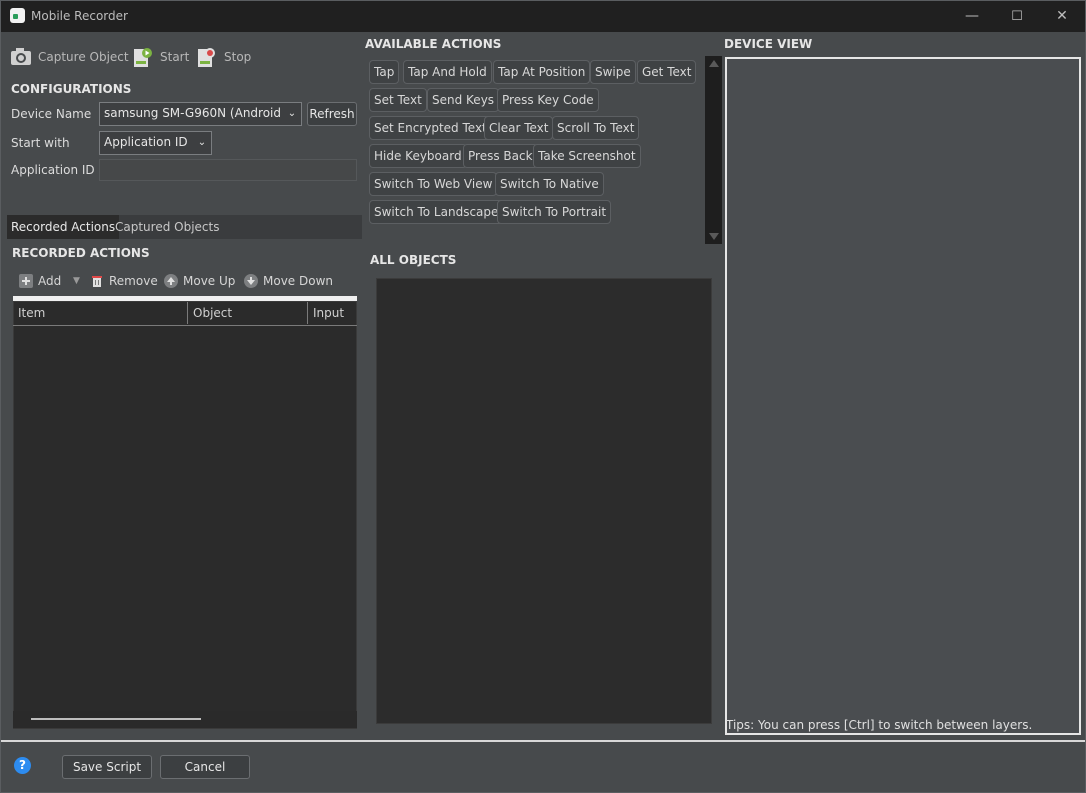 The width and height of the screenshot is (1086, 793). I want to click on capture-object-button: Capture Object, so click(69, 57).